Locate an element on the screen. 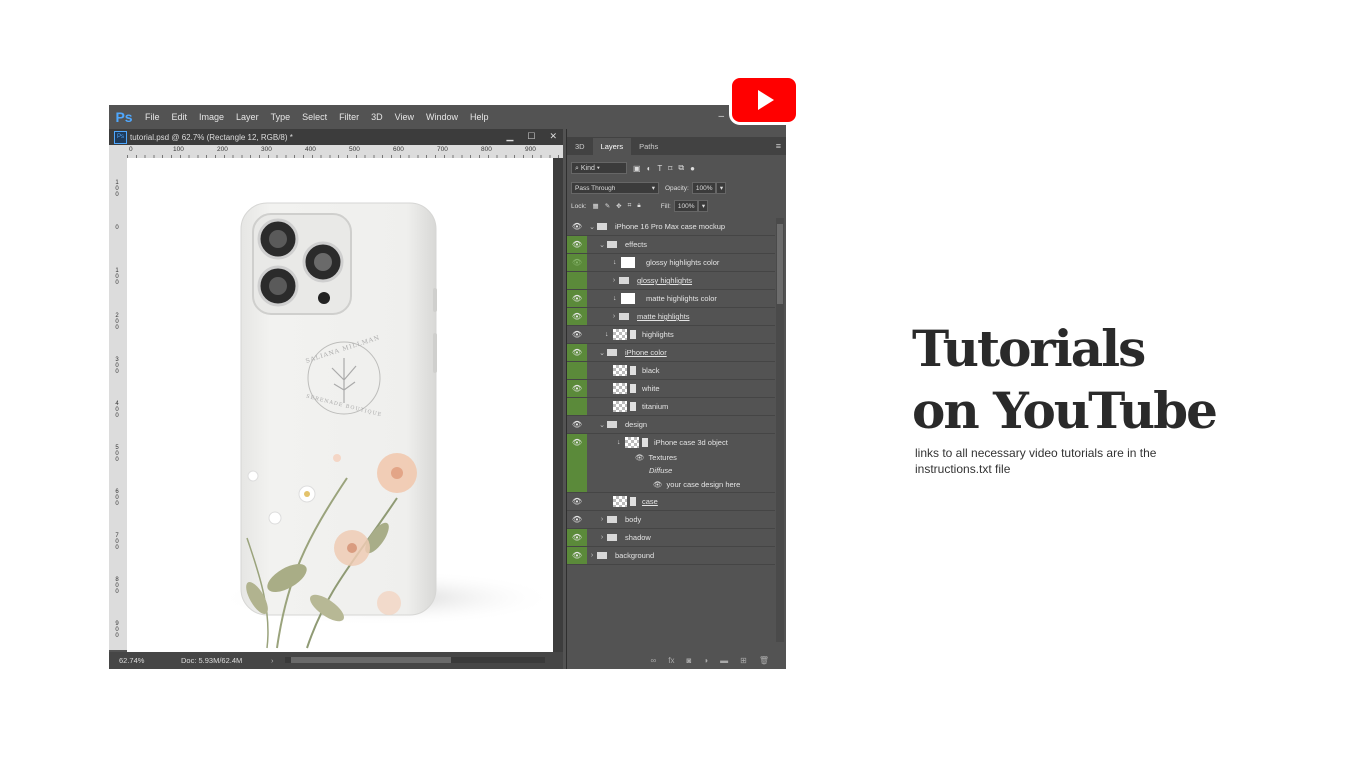  layer-row: 👁︎ ⌄ design is located at coordinates (671, 425).